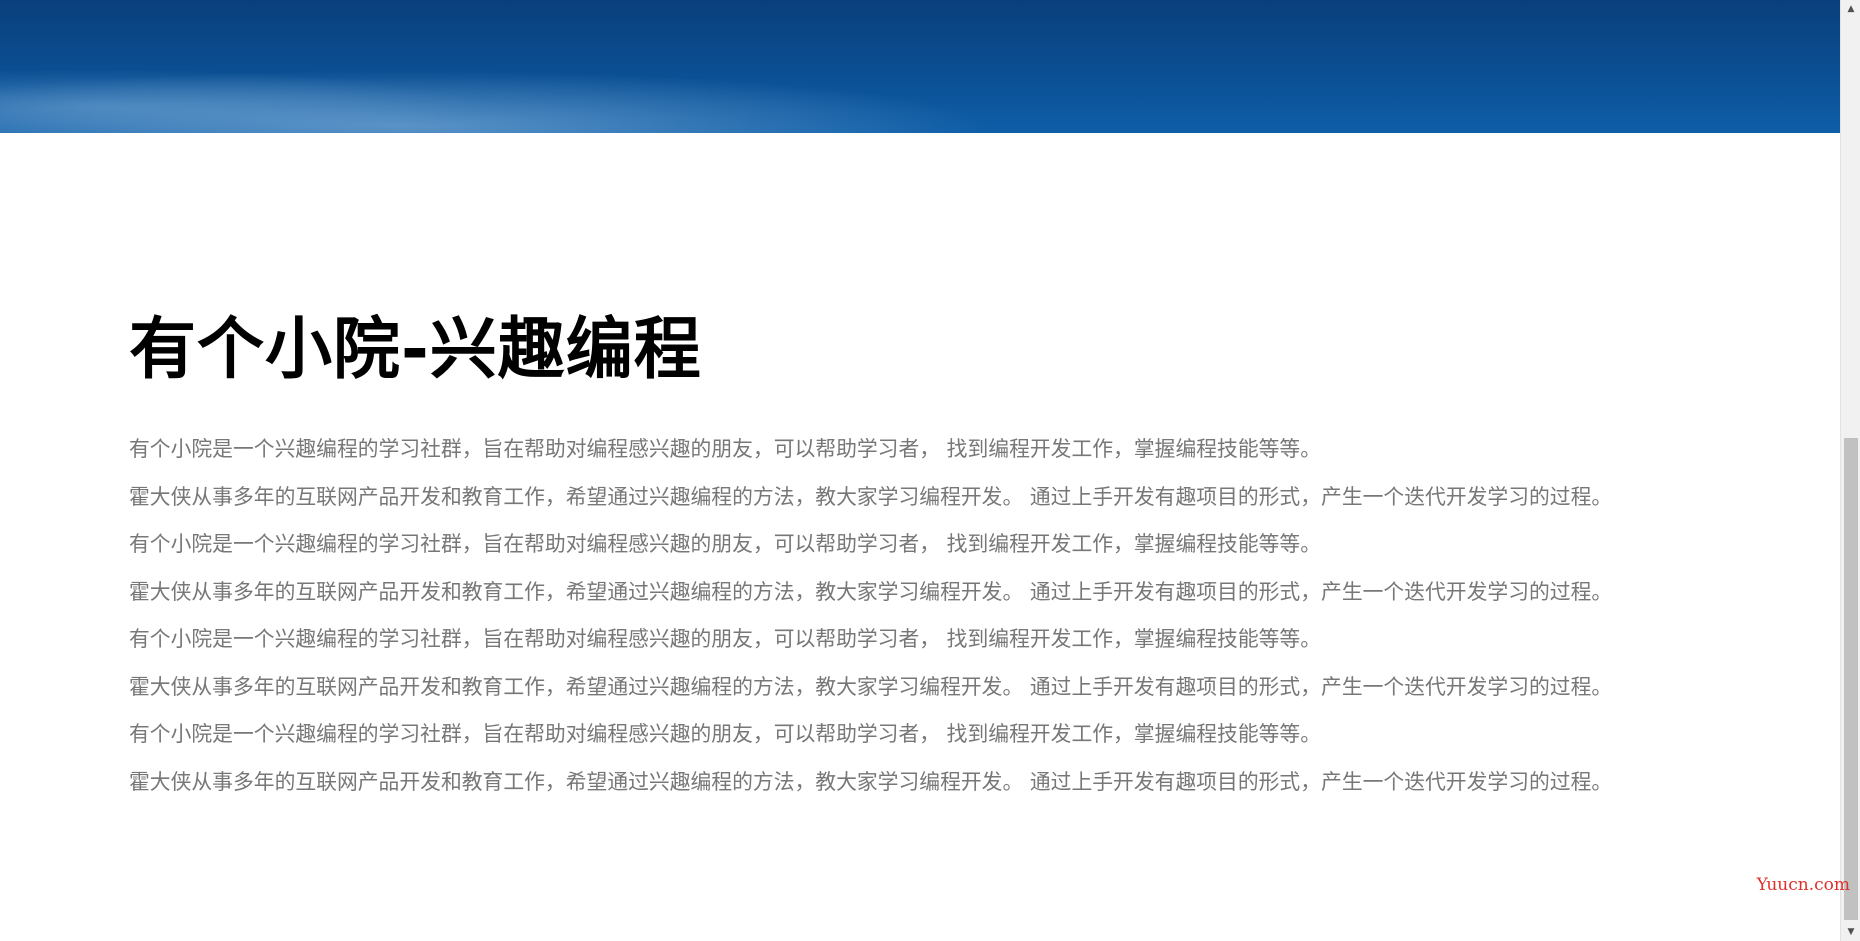 The image size is (1860, 941). Describe the element at coordinates (1850, 9) in the screenshot. I see `arrow-up-icon: ▲` at that location.